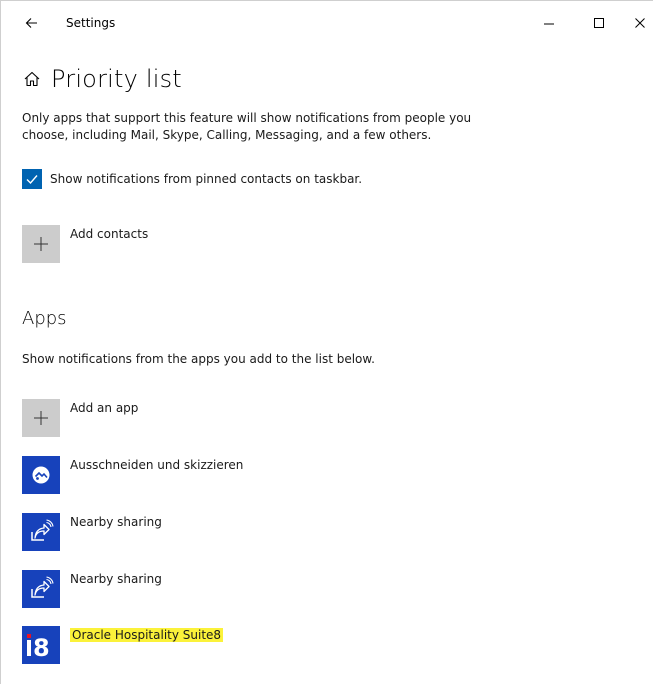 The height and width of the screenshot is (684, 653). I want to click on title-bar: Settings, so click(326, 22).